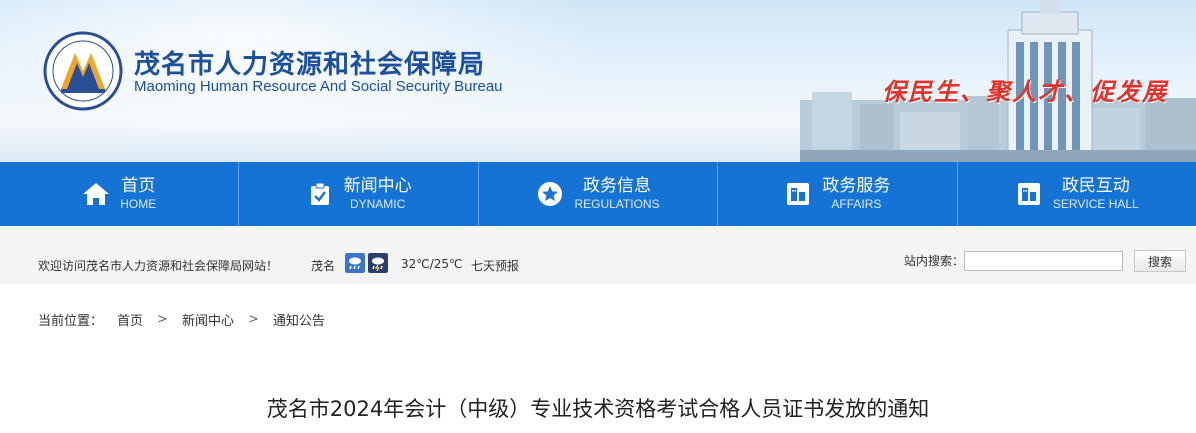 The width and height of the screenshot is (1196, 433). What do you see at coordinates (617, 203) in the screenshot?
I see `nav-sublabel: REGULATIONS` at bounding box center [617, 203].